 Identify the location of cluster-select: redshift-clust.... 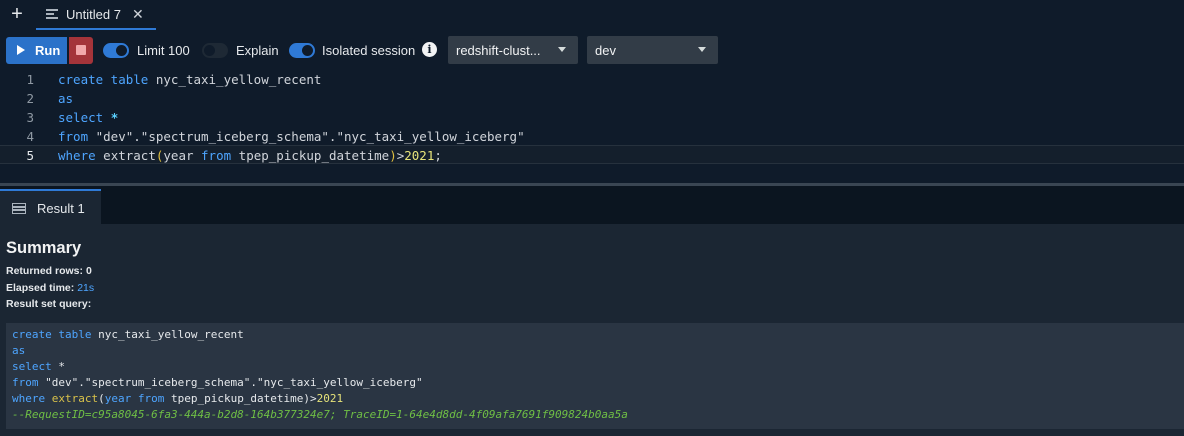
(513, 50).